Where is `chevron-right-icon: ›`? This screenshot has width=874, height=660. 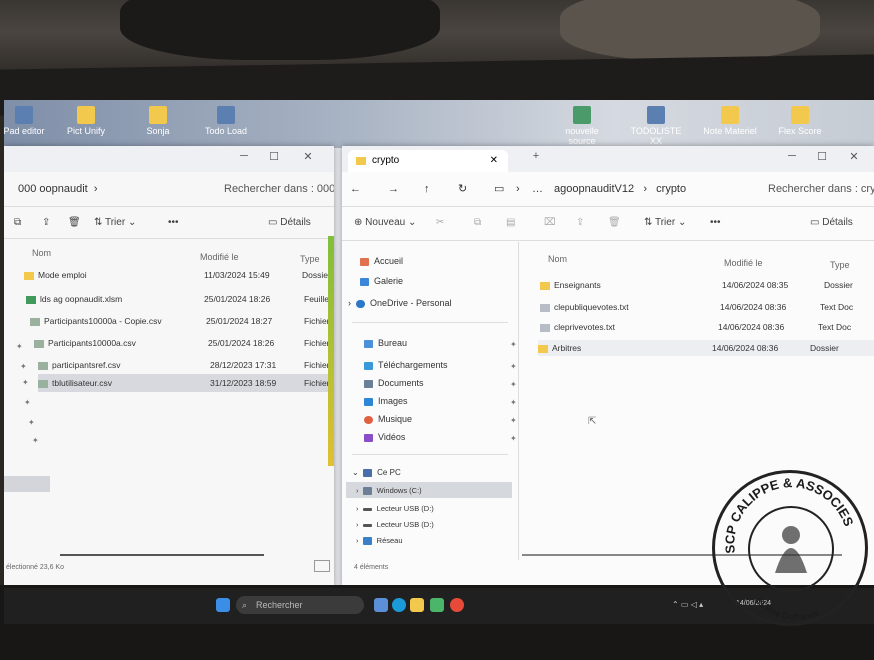
chevron-right-icon: › is located at coordinates (359, 524).